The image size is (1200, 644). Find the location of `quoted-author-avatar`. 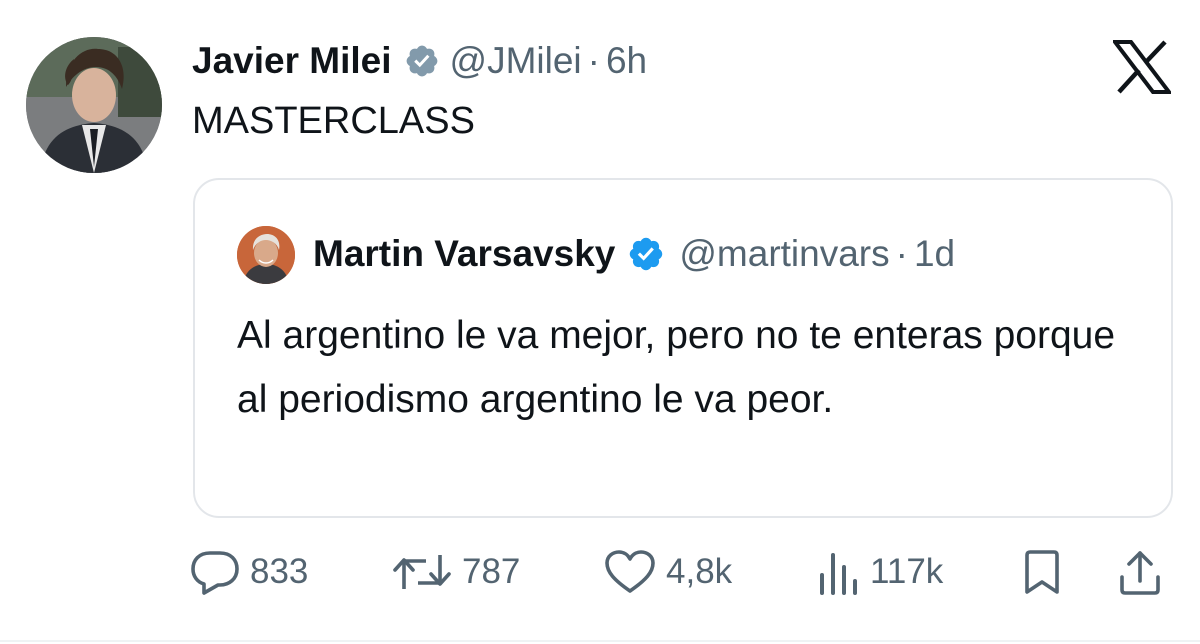

quoted-author-avatar is located at coordinates (266, 255).